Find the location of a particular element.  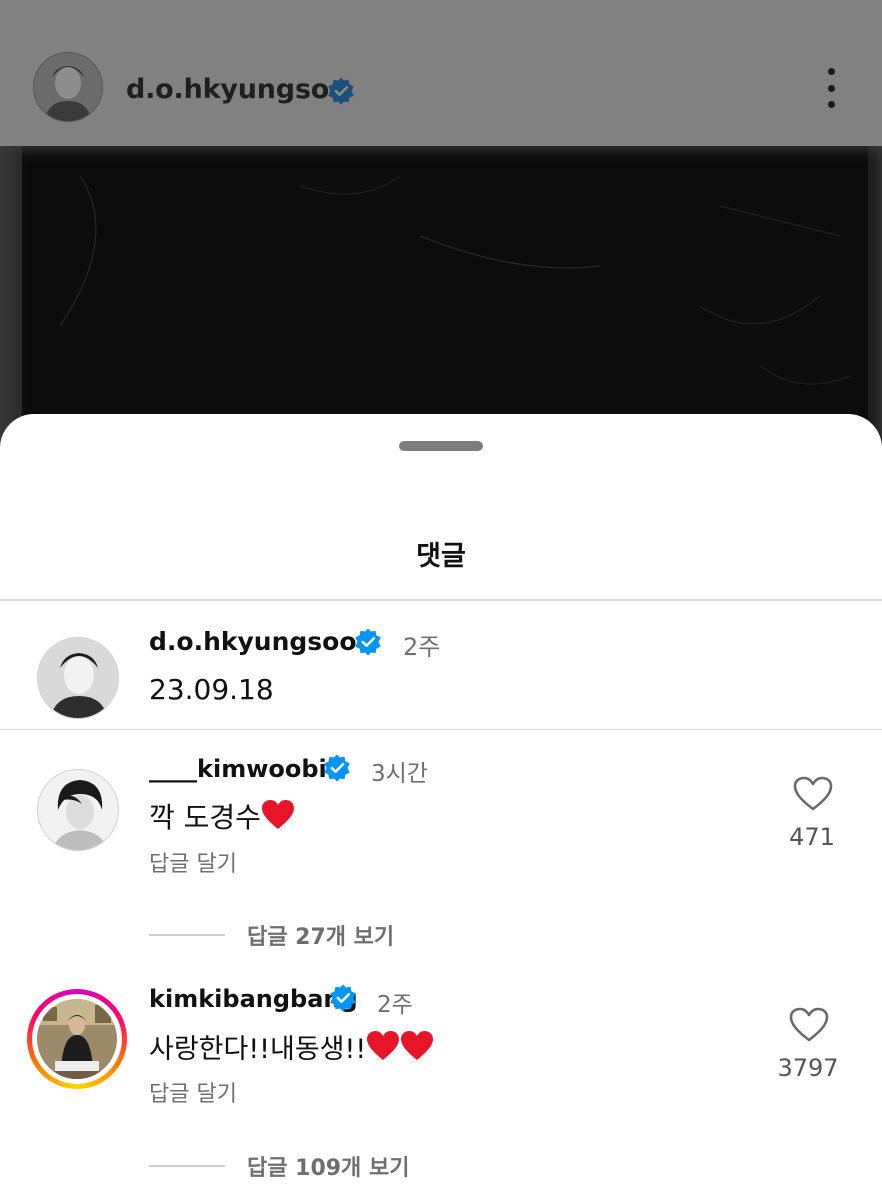

post-author-avatar is located at coordinates (68, 87).